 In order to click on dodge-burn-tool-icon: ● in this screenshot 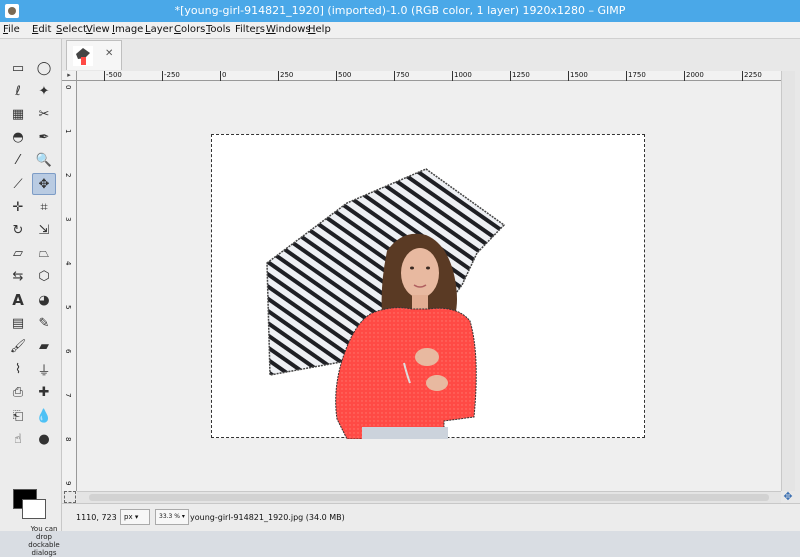, I will do `click(44, 439)`.